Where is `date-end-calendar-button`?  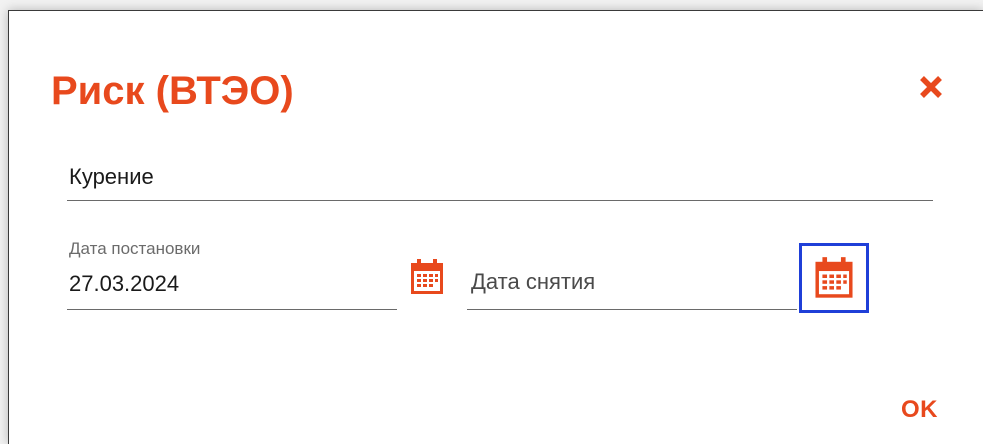 date-end-calendar-button is located at coordinates (834, 278).